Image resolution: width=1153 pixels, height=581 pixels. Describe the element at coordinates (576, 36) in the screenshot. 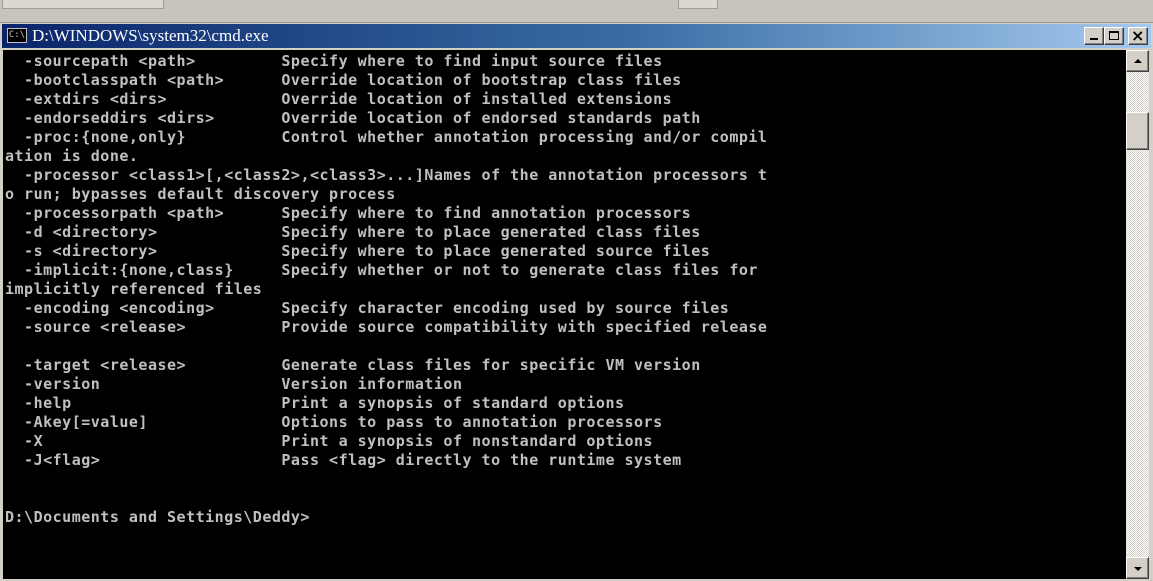

I see `title-bar: C:\ D:\WINDOWS\system32\cmd.exe ×` at that location.